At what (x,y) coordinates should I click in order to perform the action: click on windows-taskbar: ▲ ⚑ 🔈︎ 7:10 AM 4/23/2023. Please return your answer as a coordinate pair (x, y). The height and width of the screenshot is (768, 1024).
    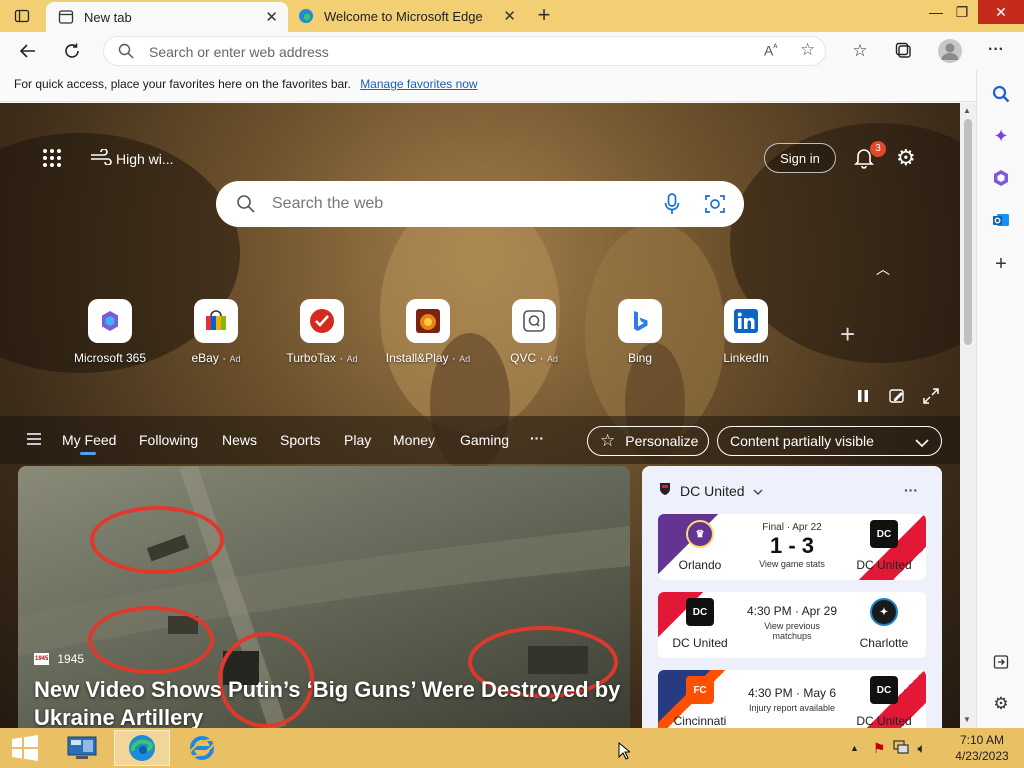
    Looking at the image, I should click on (512, 748).